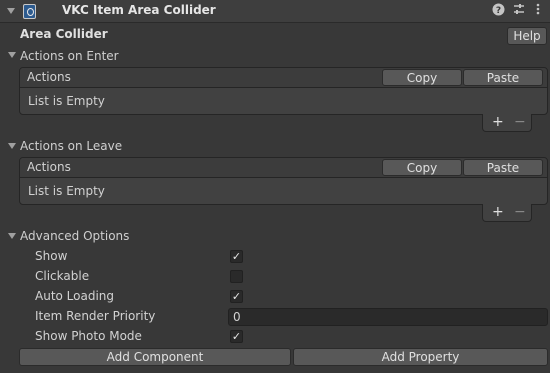 The height and width of the screenshot is (373, 550). Describe the element at coordinates (29, 11) in the screenshot. I see `script-icon` at that location.